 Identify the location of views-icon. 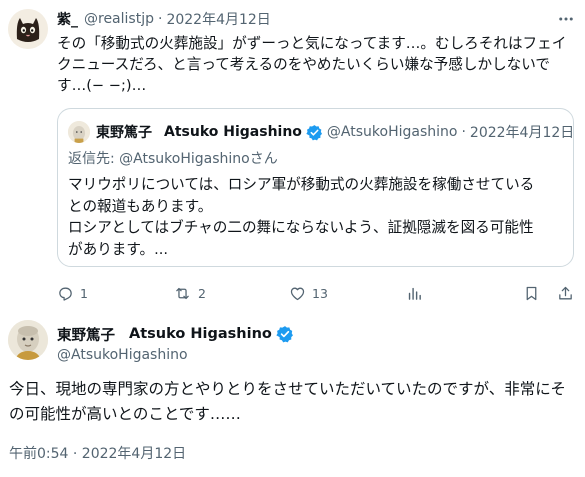
(414, 293).